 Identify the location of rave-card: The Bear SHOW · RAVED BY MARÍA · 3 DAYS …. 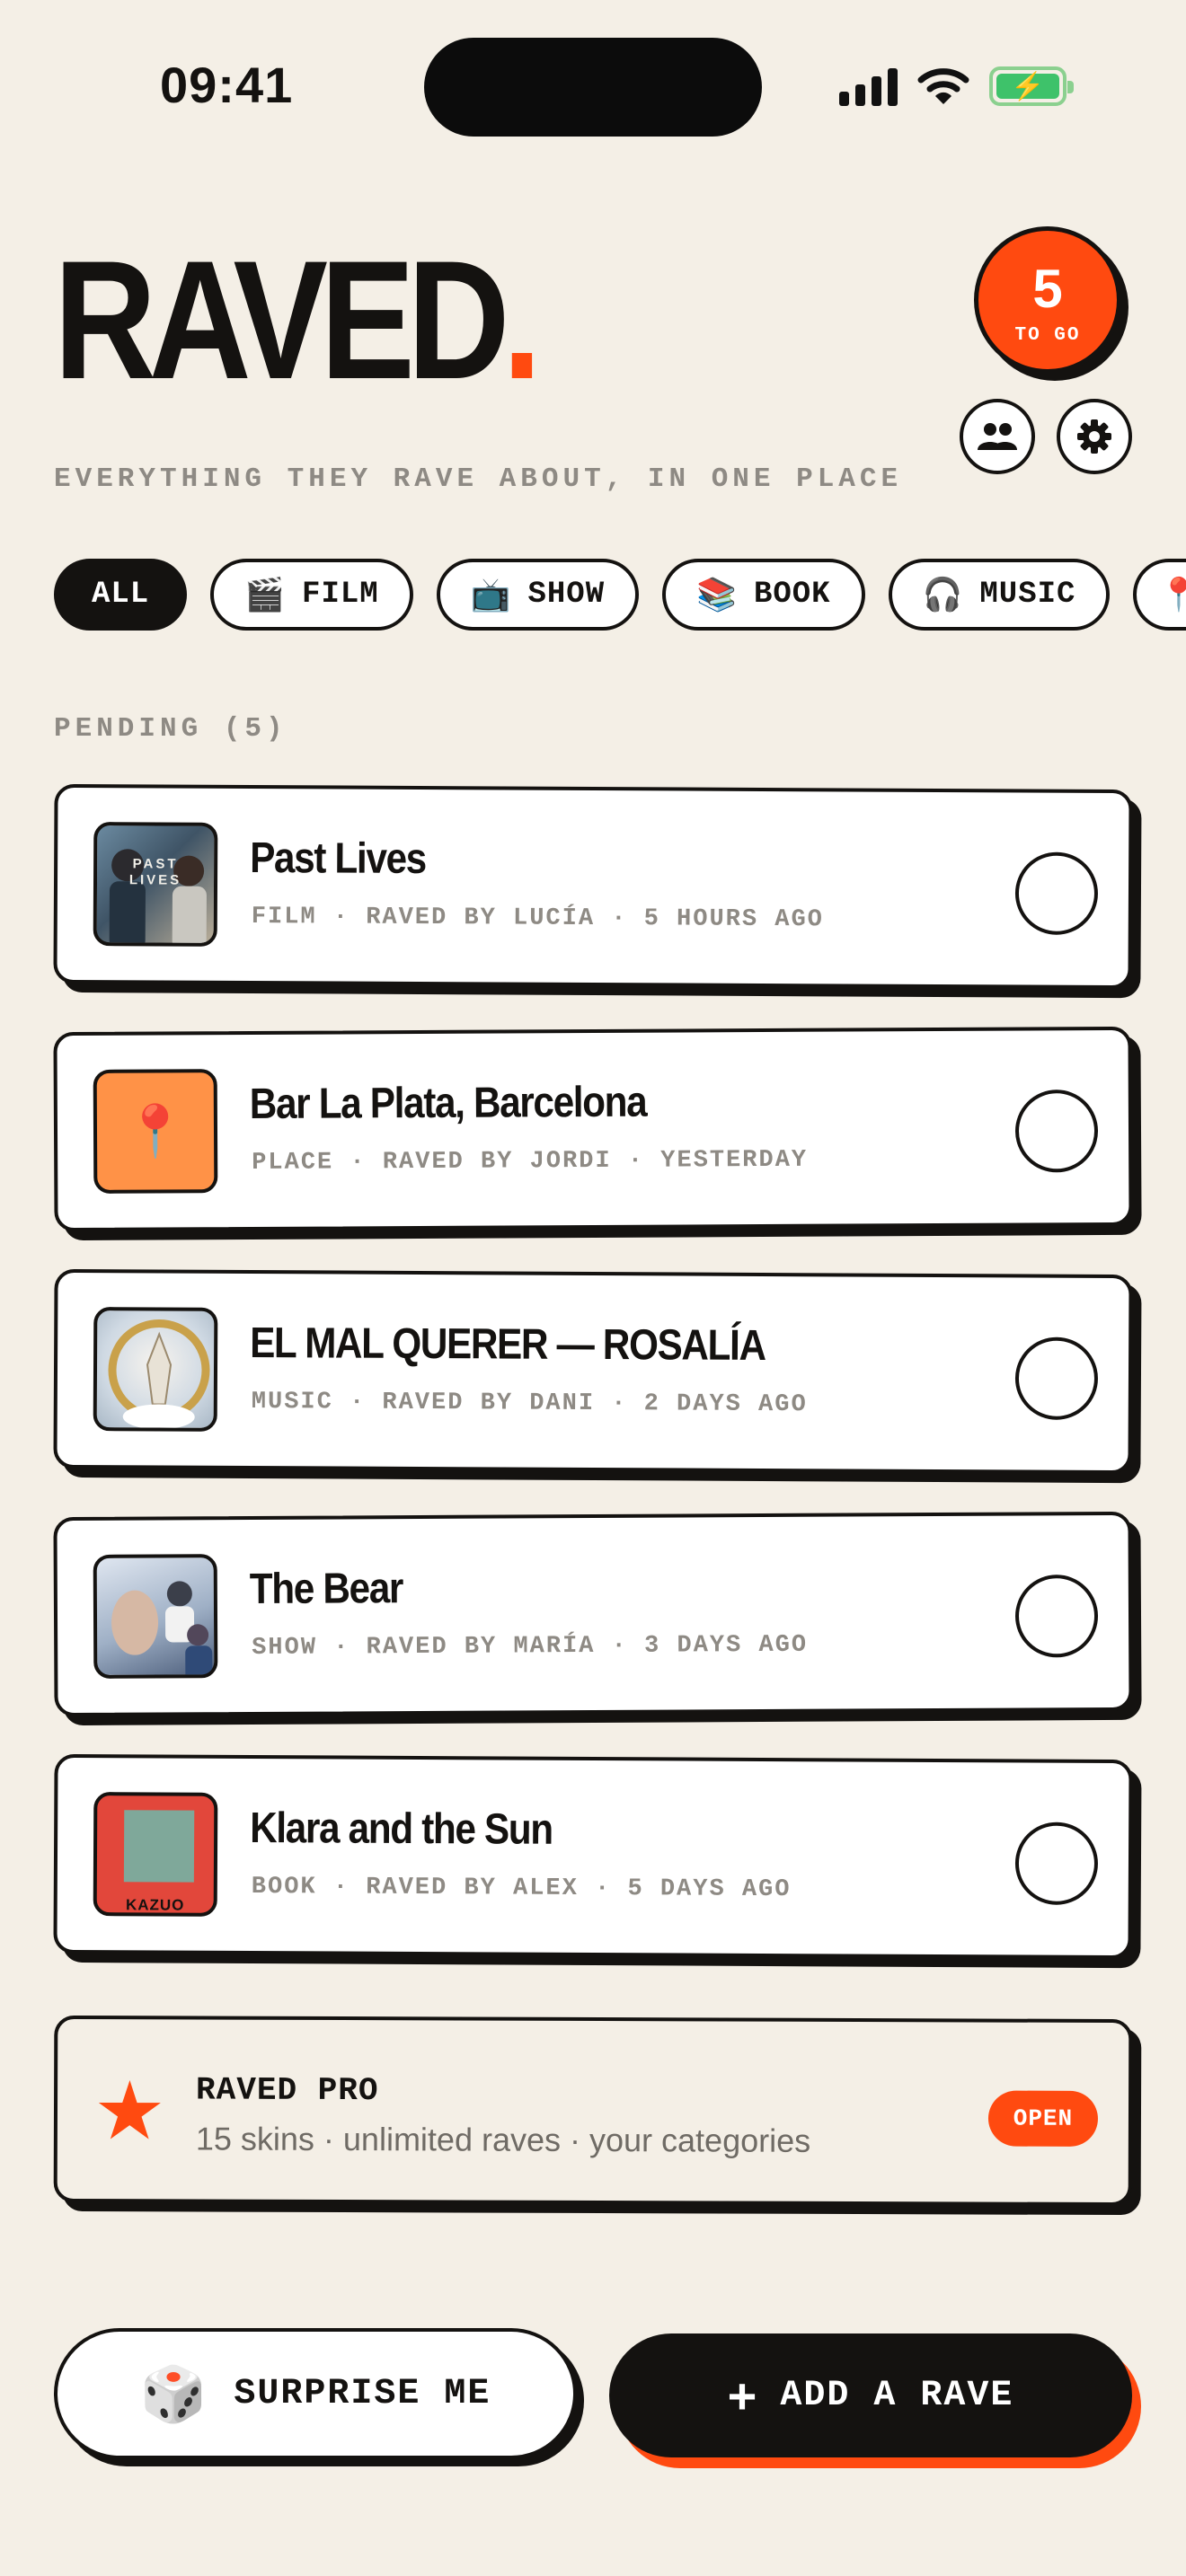
(593, 1614).